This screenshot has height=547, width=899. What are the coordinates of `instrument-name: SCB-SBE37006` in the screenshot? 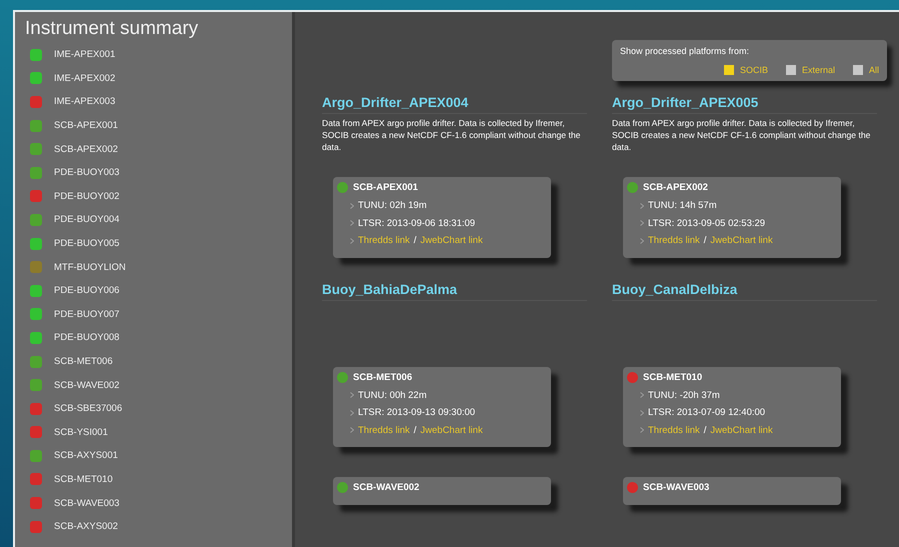 It's located at (88, 408).